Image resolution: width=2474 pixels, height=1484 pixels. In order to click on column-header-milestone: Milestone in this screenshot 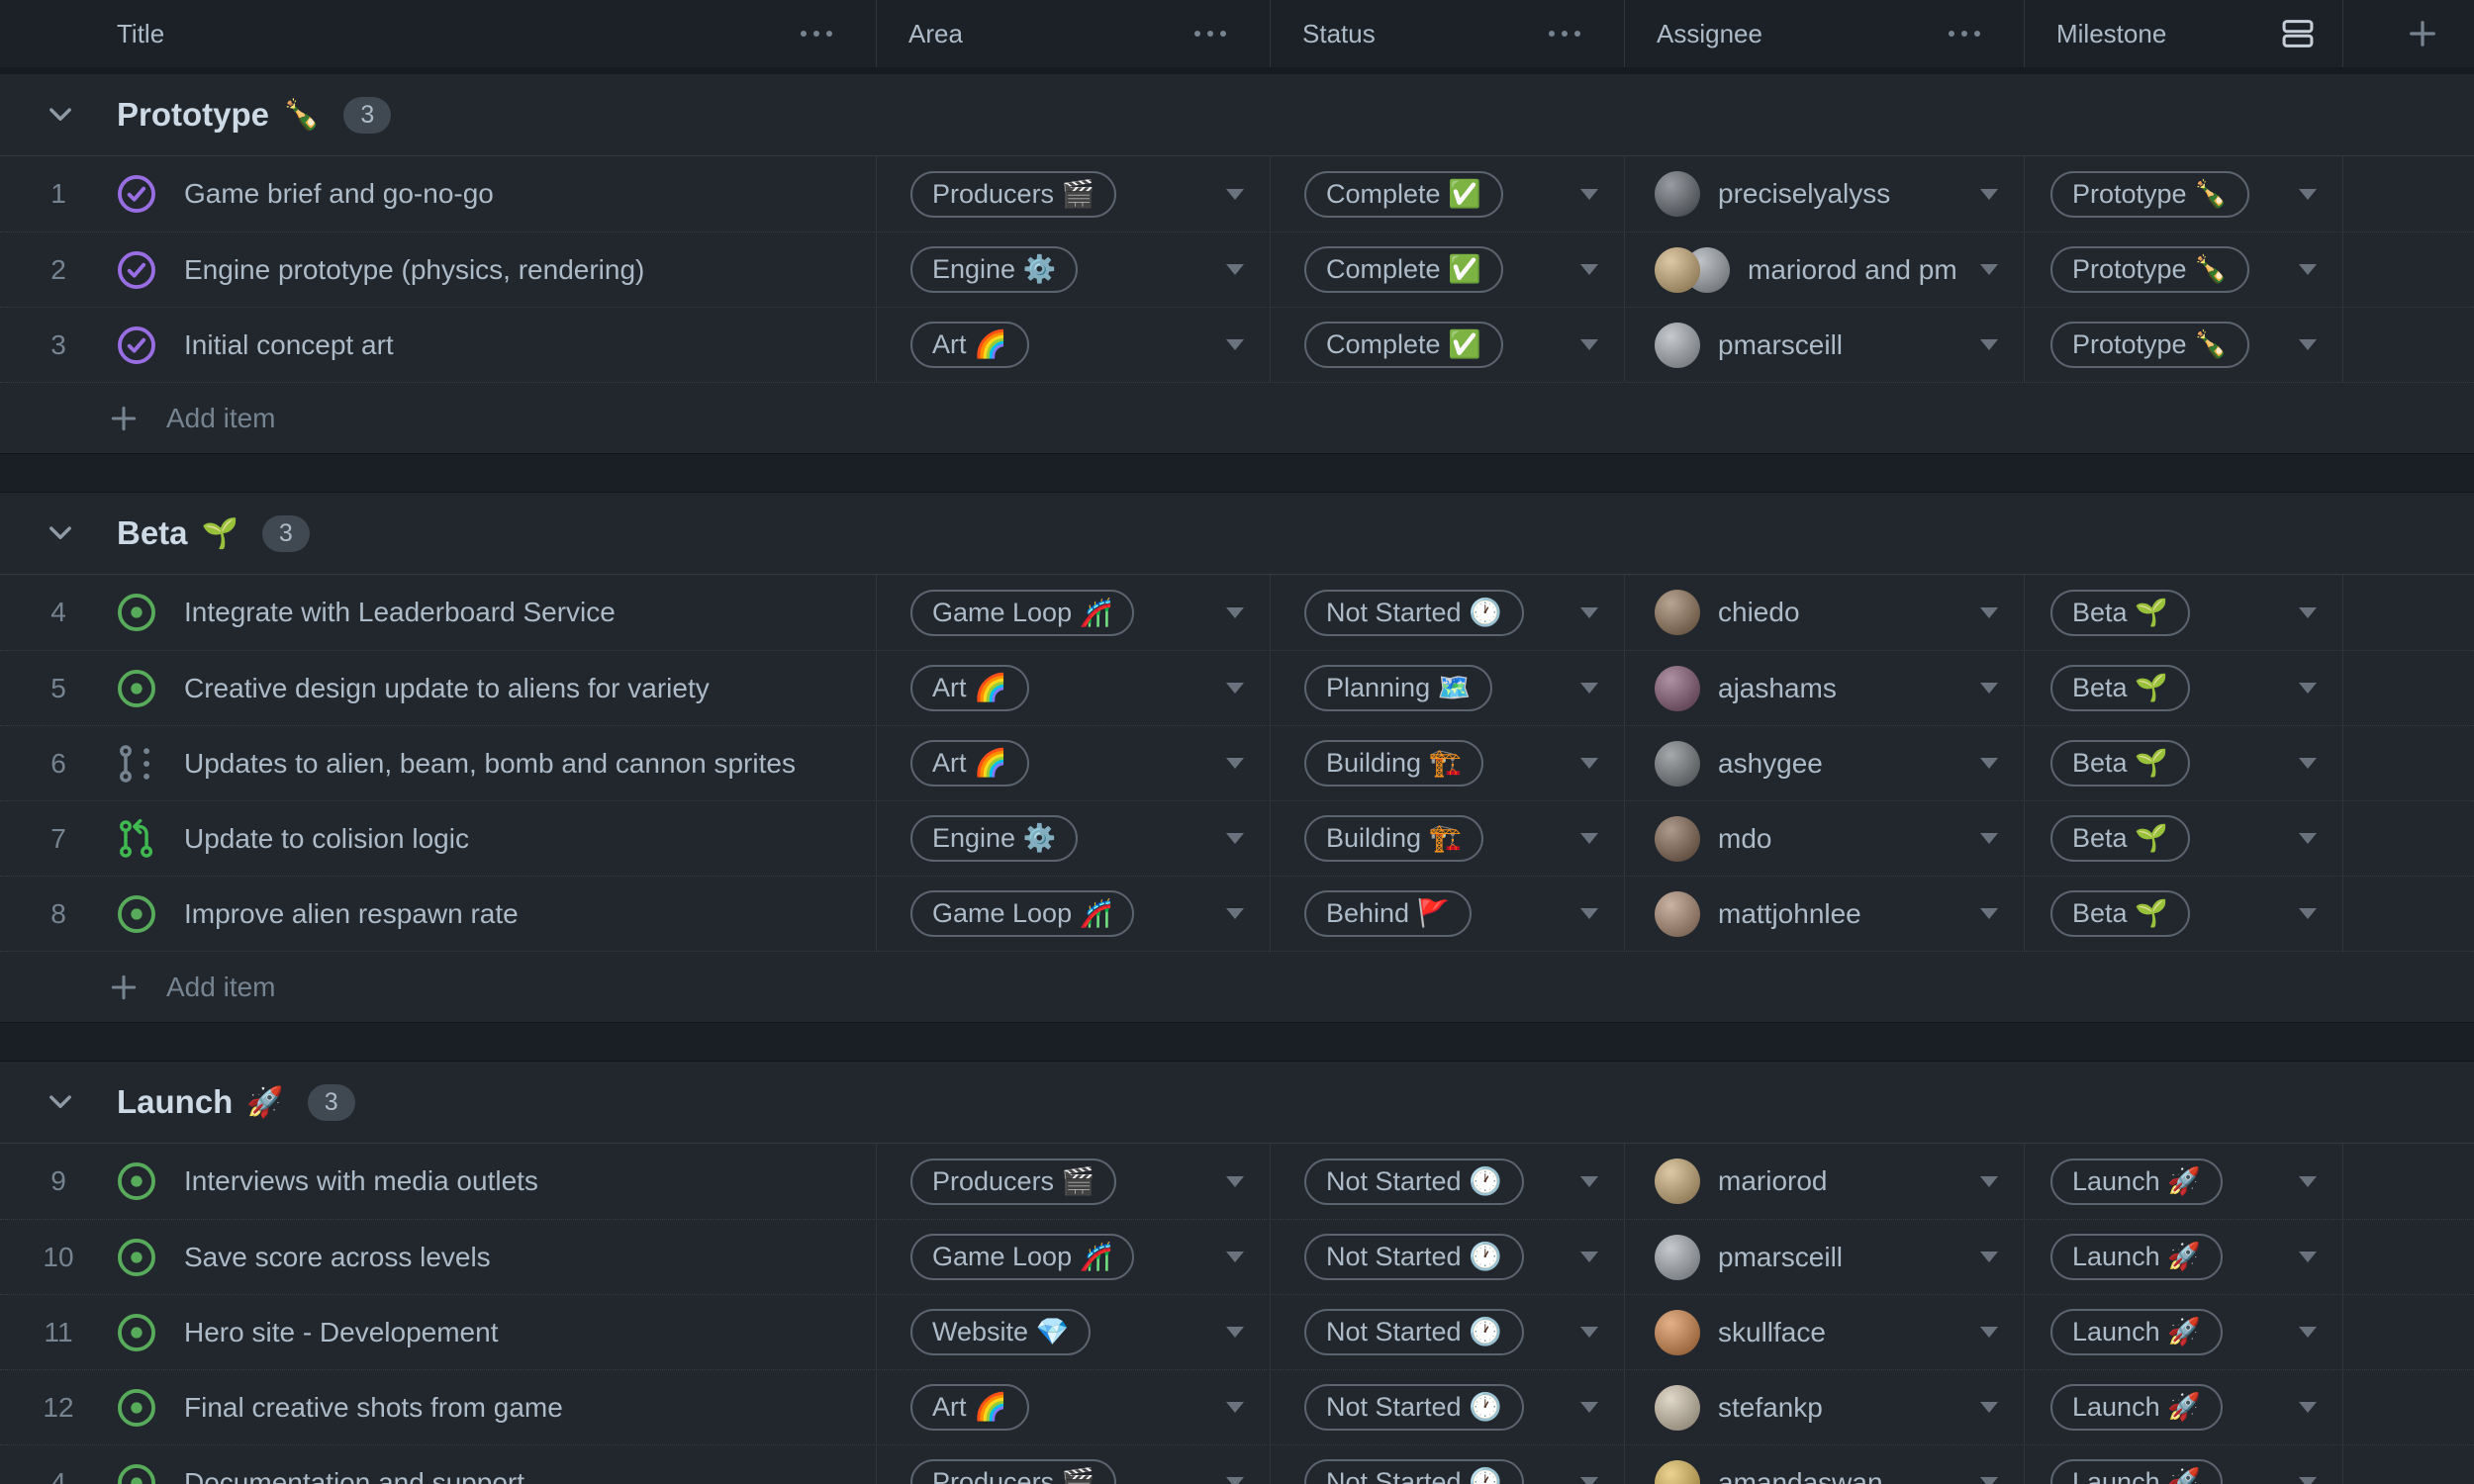, I will do `click(2184, 33)`.